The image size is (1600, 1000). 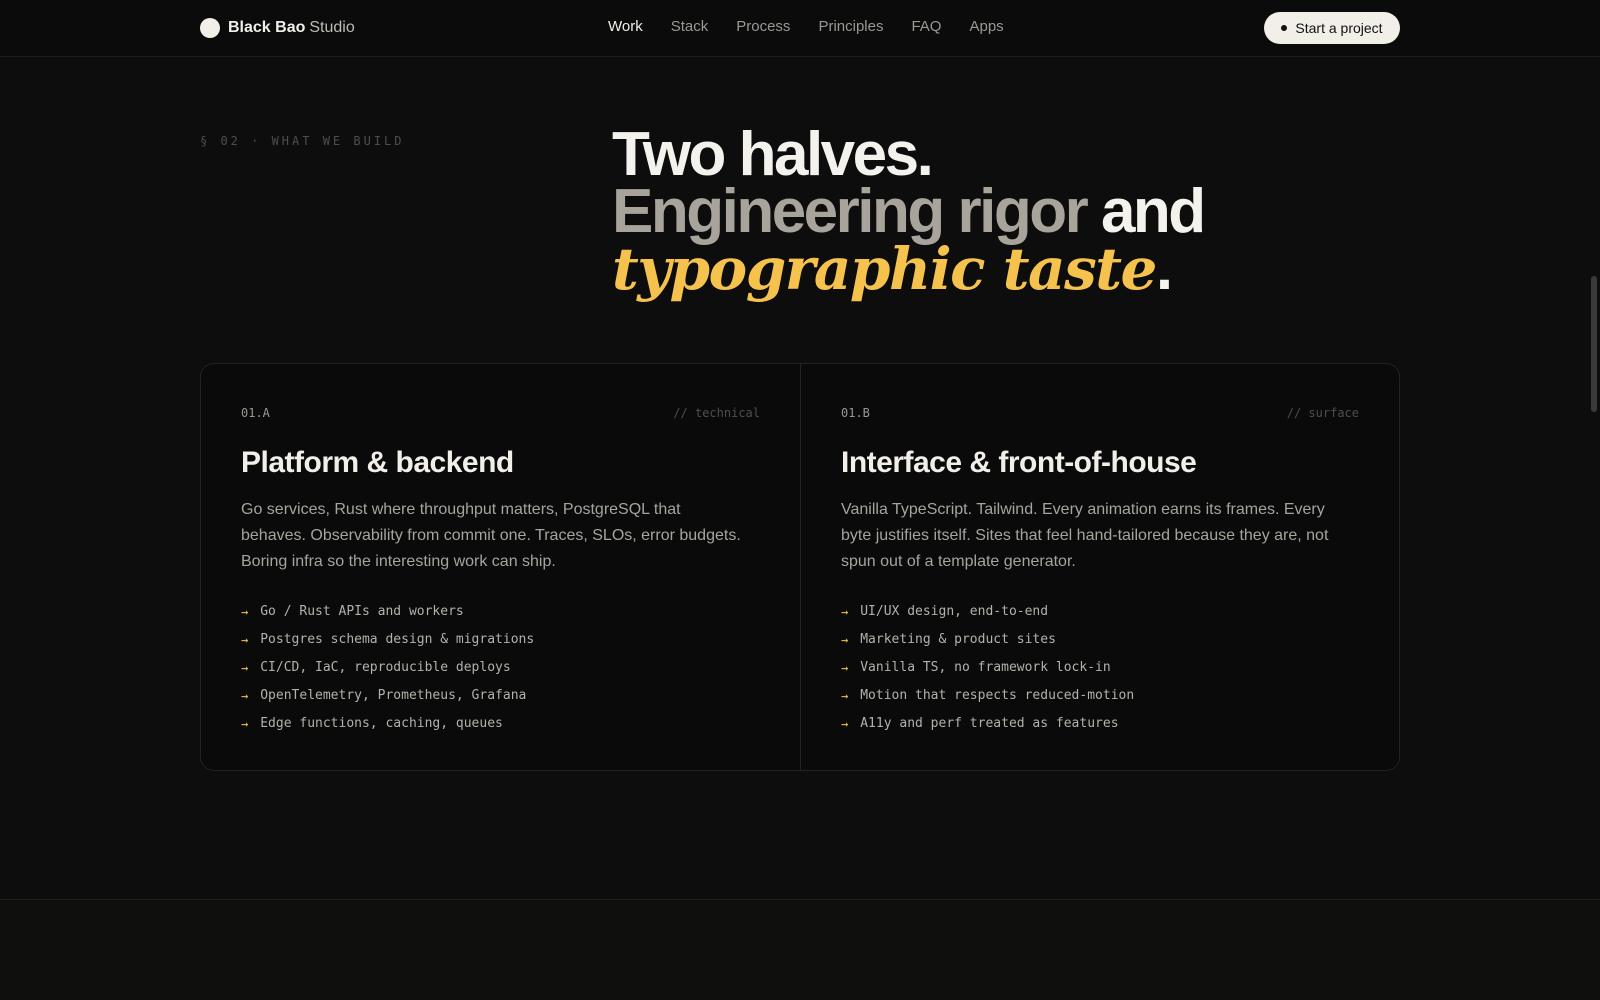 What do you see at coordinates (926, 26) in the screenshot?
I see `nav-link-faq: FAQ` at bounding box center [926, 26].